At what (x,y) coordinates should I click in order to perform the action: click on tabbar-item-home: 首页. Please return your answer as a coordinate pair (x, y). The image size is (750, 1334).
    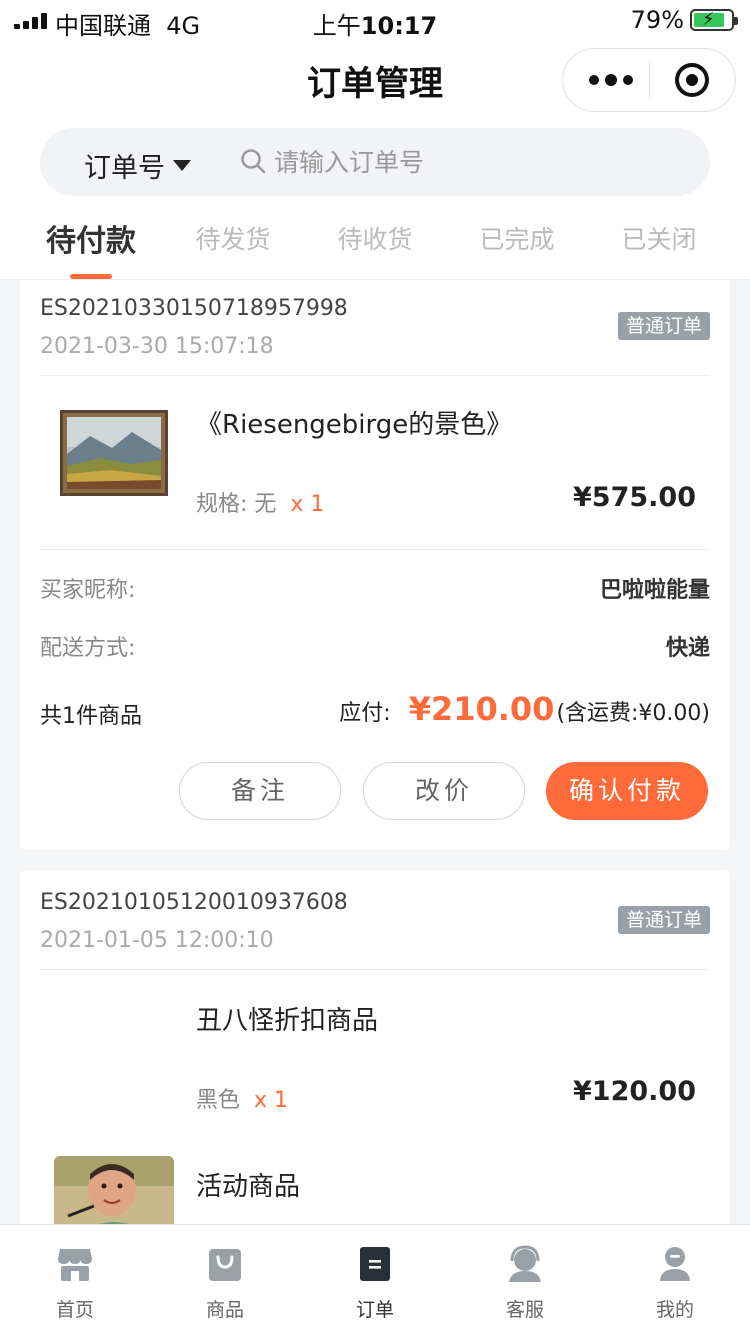
    Looking at the image, I should click on (75, 1279).